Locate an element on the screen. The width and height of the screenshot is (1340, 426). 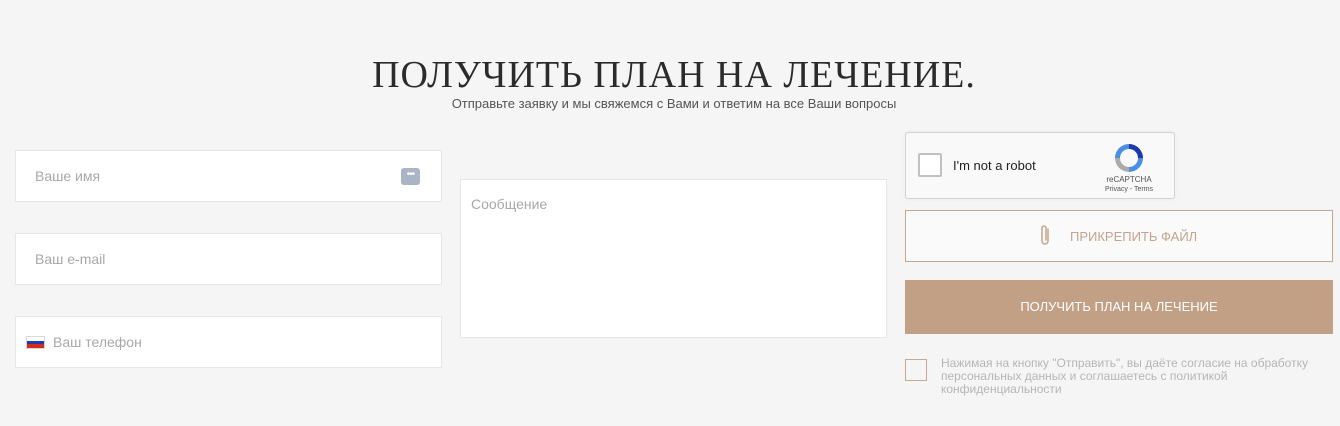
email-field: Ваш e-mail is located at coordinates (228, 259).